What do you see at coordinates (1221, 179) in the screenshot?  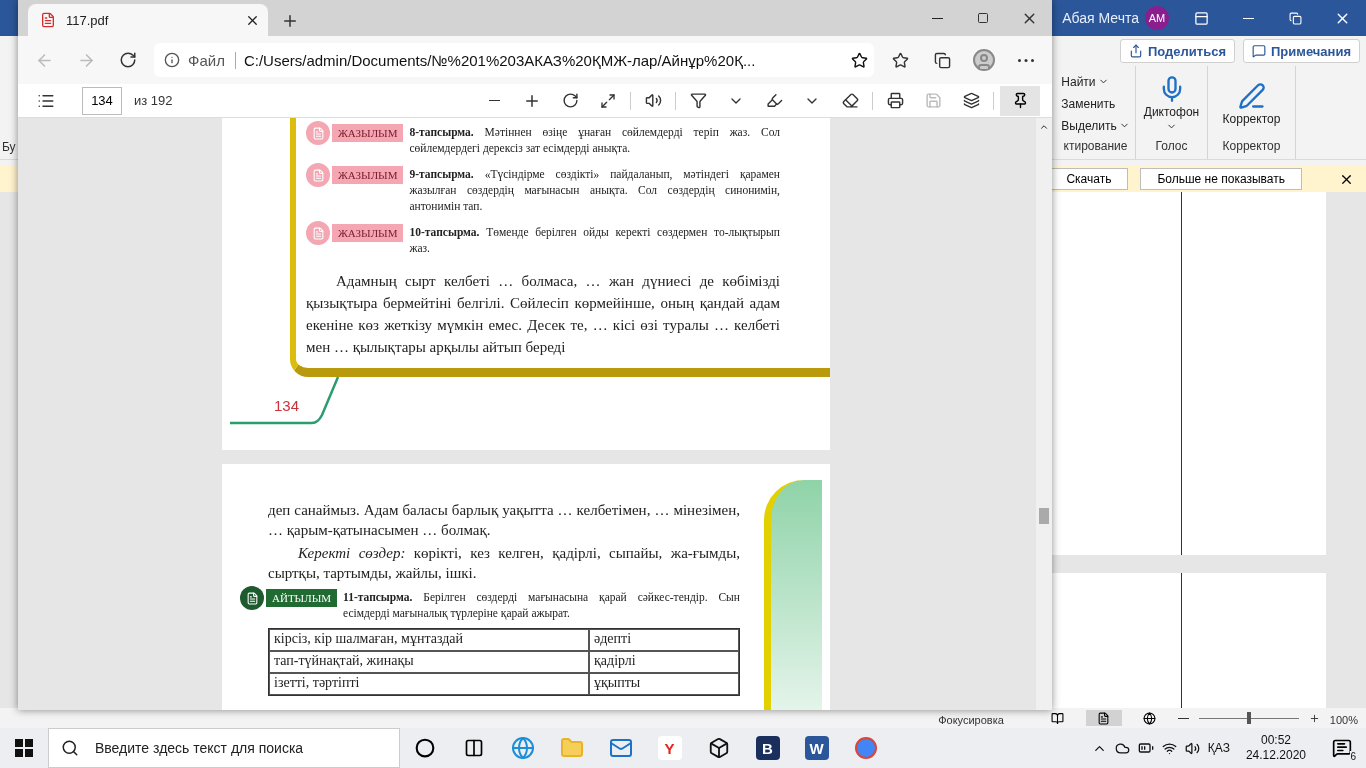 I see `infobar-button: Больше не показывать` at bounding box center [1221, 179].